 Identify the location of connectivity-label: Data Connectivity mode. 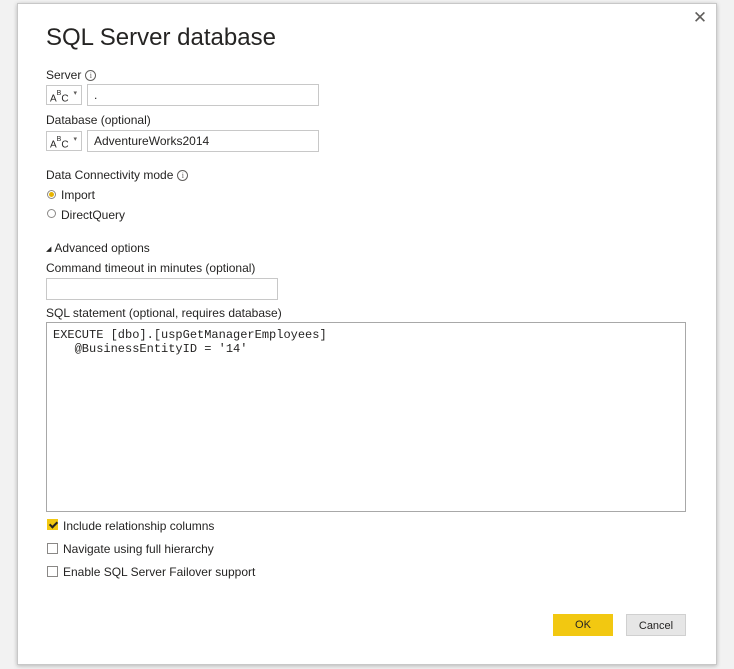
(110, 175).